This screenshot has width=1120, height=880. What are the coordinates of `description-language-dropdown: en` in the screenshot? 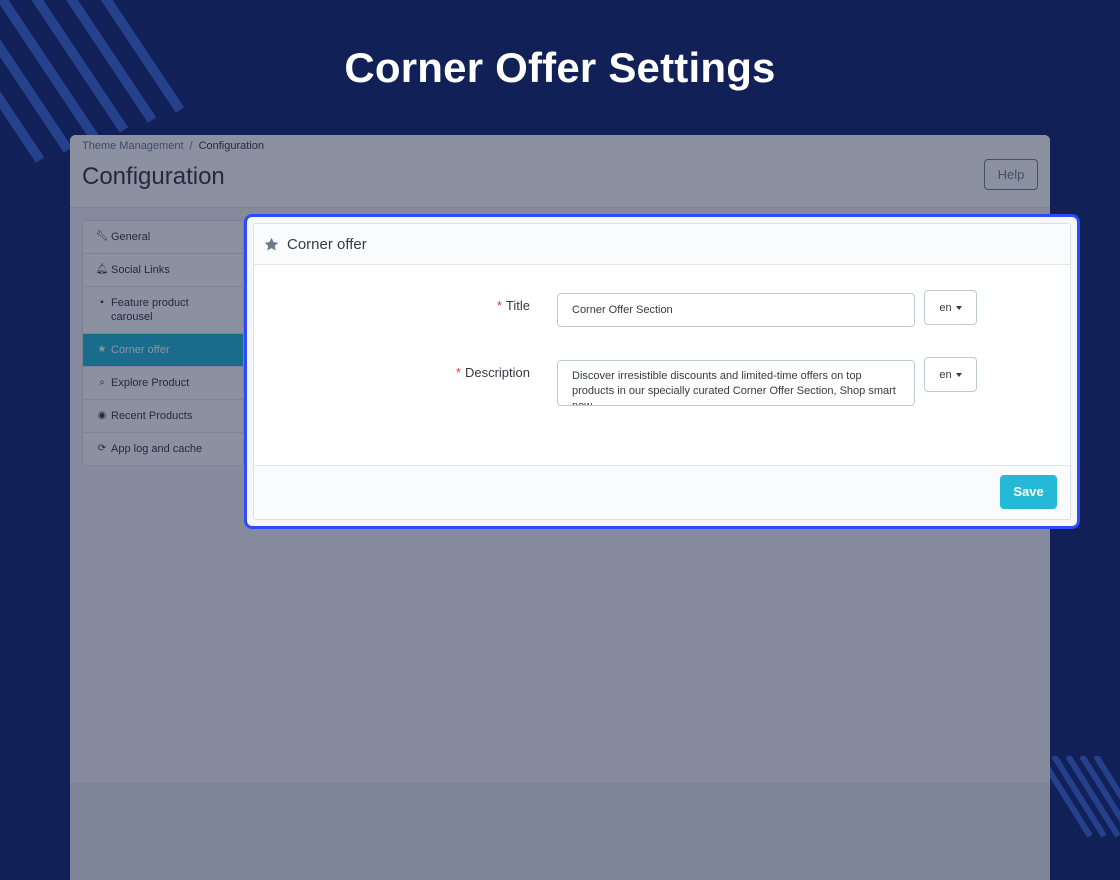 It's located at (950, 374).